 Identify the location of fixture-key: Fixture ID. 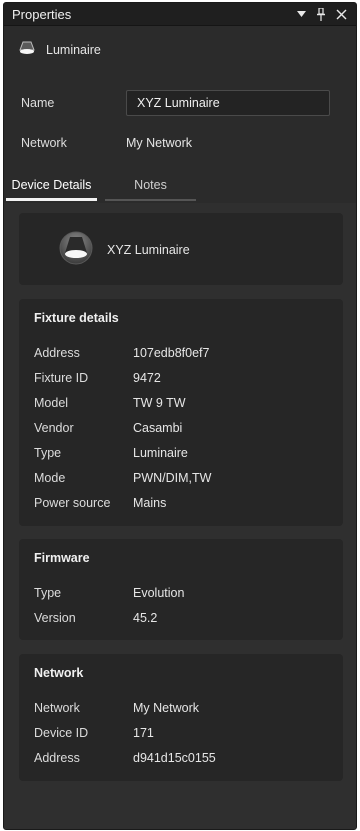
(61, 378).